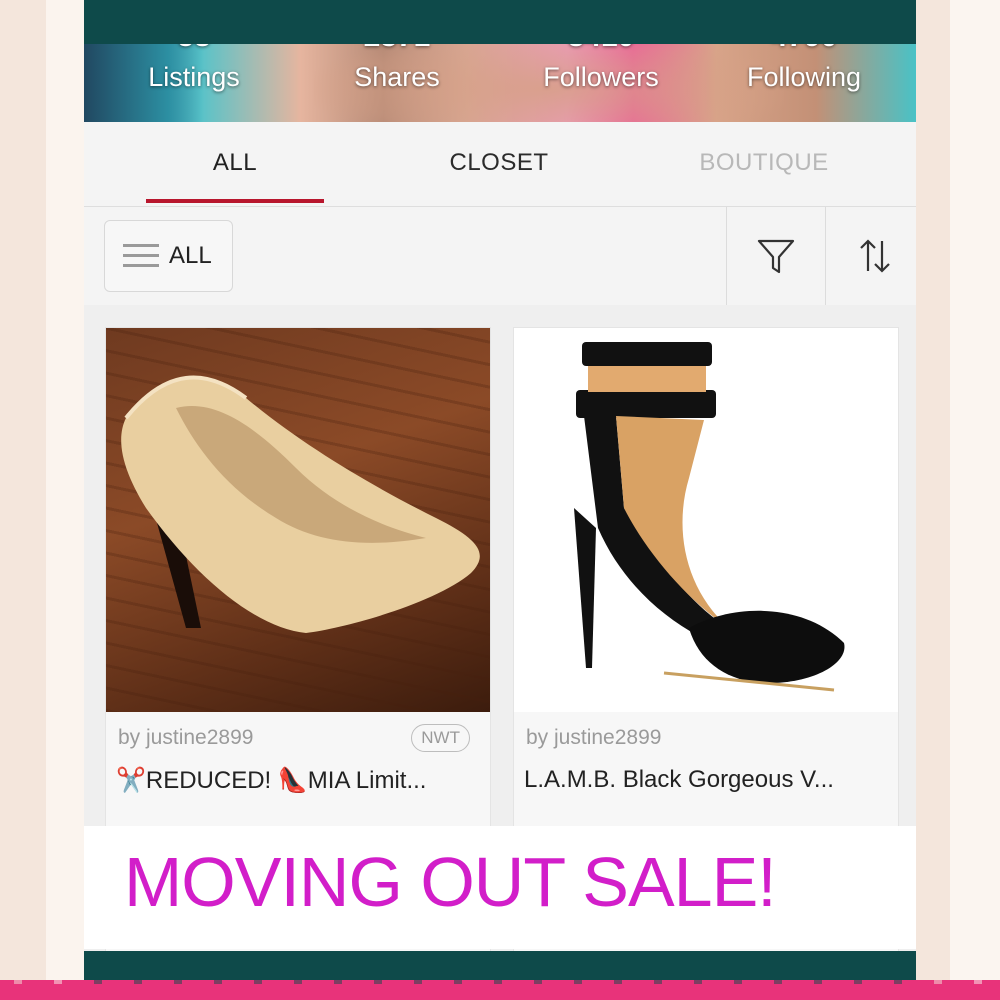 The width and height of the screenshot is (1000, 1000). I want to click on nude-pump-image, so click(300, 504).